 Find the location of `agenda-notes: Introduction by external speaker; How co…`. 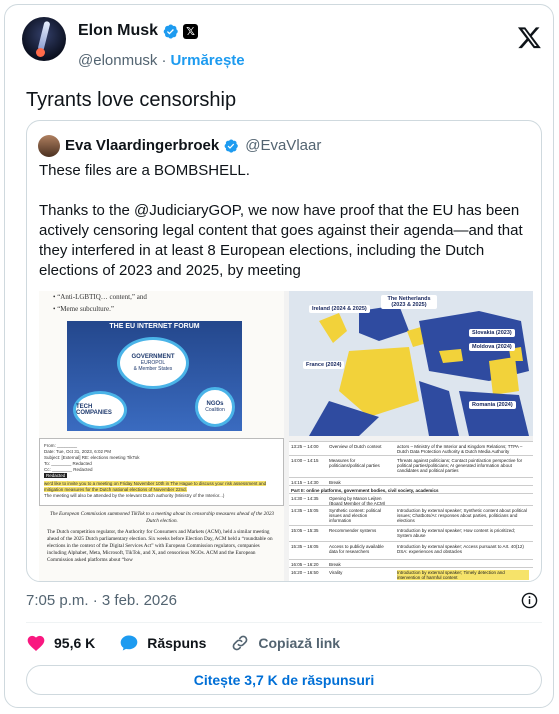

agenda-notes: Introduction by external speaker; How co… is located at coordinates (456, 533).